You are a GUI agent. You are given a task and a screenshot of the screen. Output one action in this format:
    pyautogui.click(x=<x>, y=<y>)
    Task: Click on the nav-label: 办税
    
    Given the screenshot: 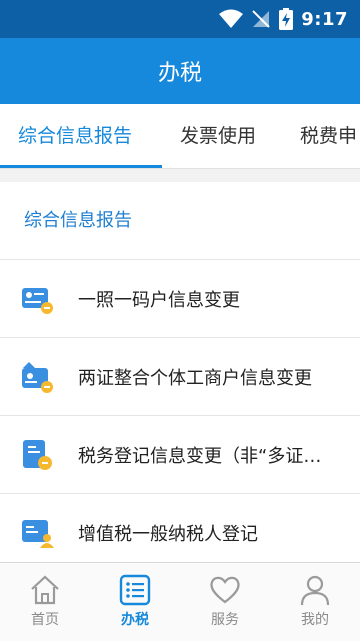 What is the action you would take?
    pyautogui.click(x=135, y=620)
    